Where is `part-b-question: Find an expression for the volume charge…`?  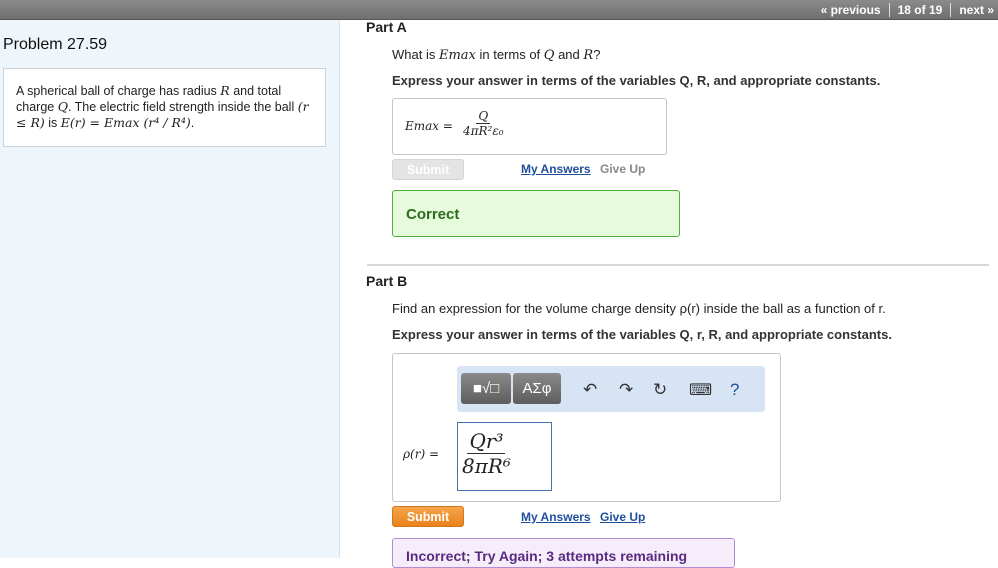 part-b-question: Find an expression for the volume charge… is located at coordinates (639, 308).